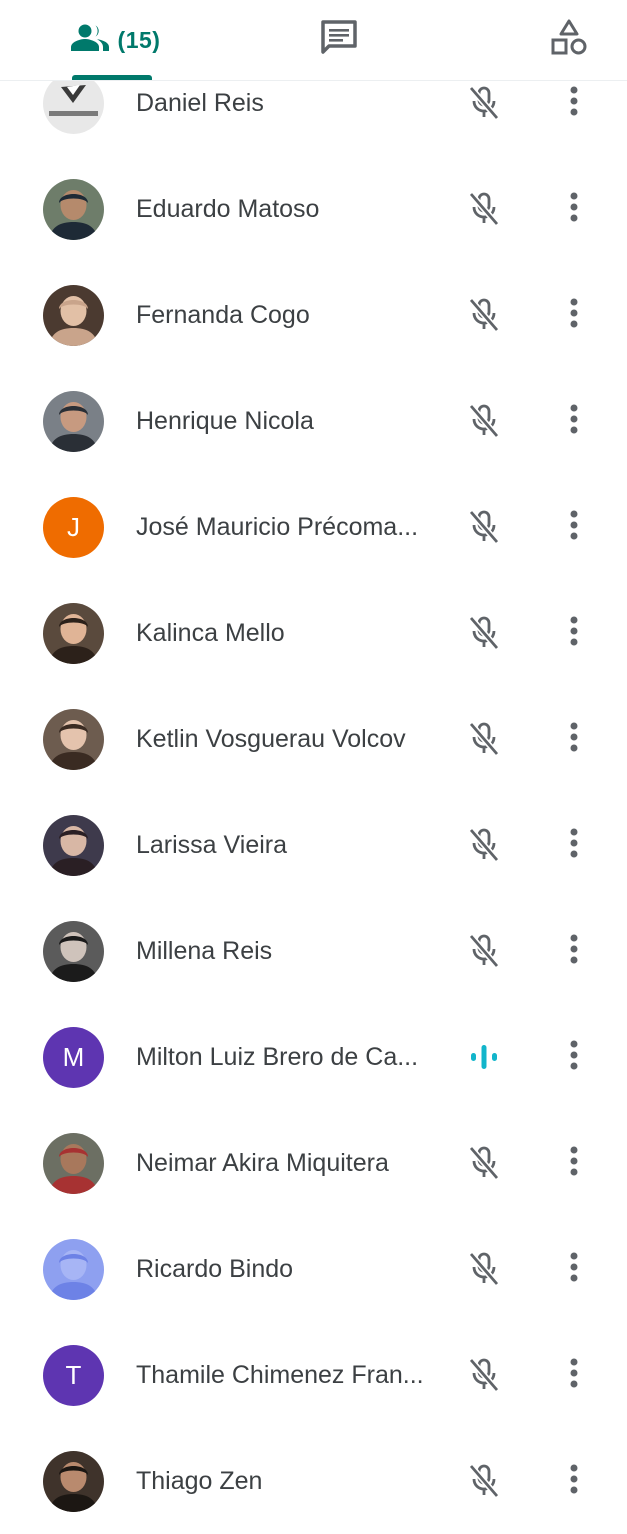 This screenshot has width=627, height=1534. What do you see at coordinates (228, 209) in the screenshot?
I see `participant-name: Eduardo Matoso` at bounding box center [228, 209].